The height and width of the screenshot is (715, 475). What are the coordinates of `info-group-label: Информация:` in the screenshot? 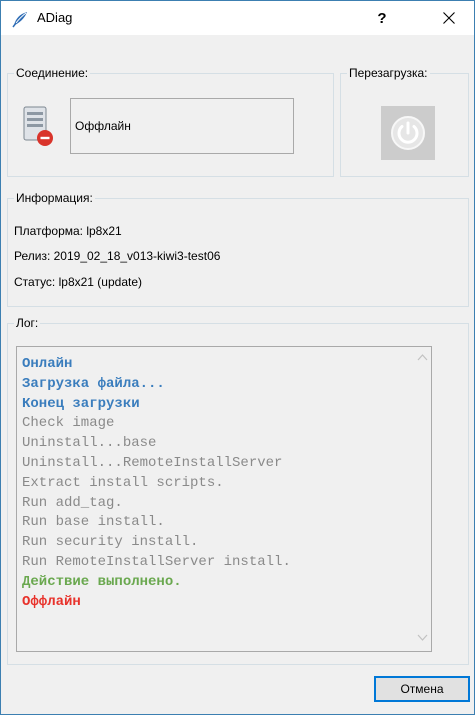 It's located at (54, 198).